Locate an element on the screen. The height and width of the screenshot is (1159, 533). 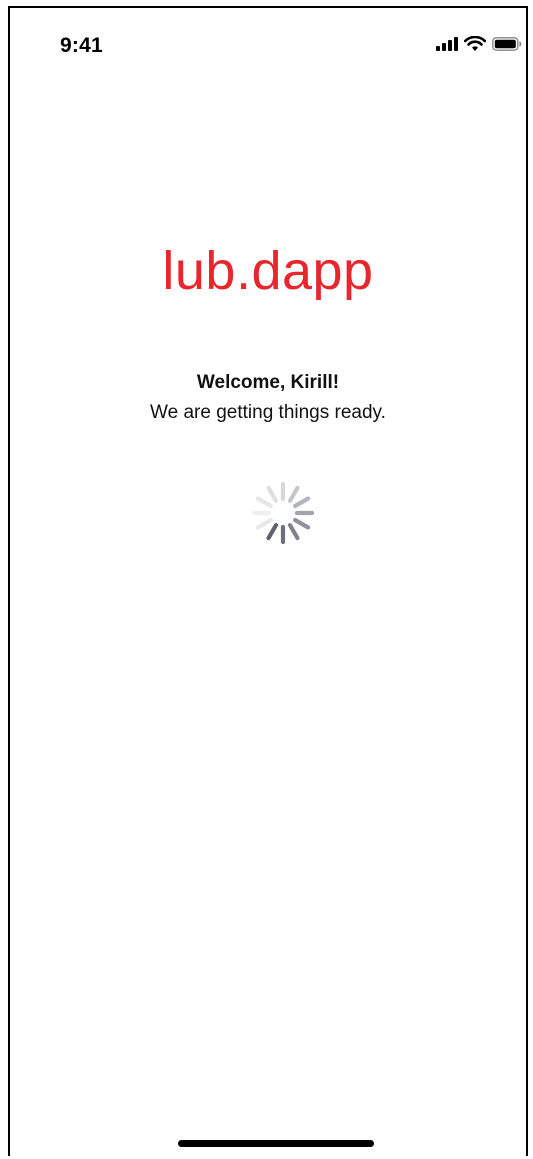
wifi-icon is located at coordinates (475, 44).